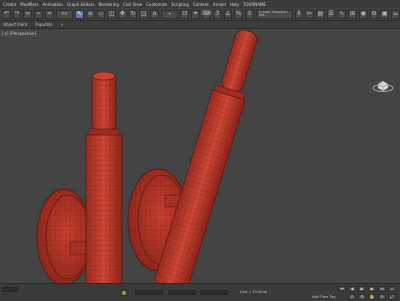 Image resolution: width=400 pixels, height=301 pixels. I want to click on curve-editor-icon: ∿, so click(342, 14).